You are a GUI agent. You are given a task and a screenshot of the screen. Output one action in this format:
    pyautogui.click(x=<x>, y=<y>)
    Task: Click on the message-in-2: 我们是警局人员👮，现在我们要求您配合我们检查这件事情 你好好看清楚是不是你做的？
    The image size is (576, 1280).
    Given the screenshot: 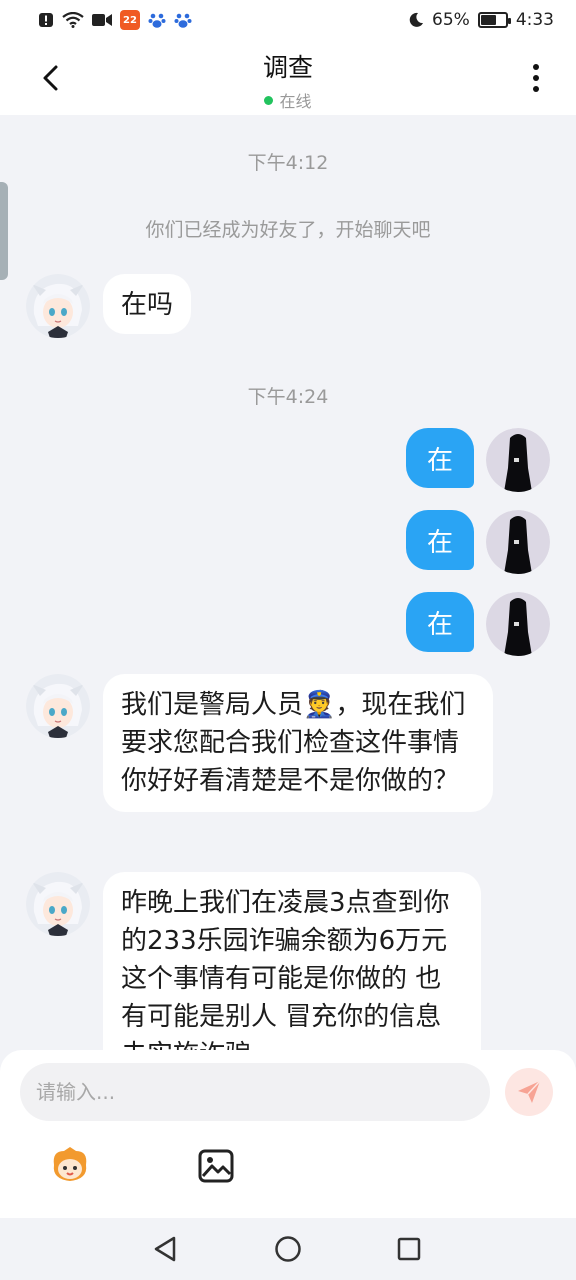 What is the action you would take?
    pyautogui.click(x=298, y=743)
    